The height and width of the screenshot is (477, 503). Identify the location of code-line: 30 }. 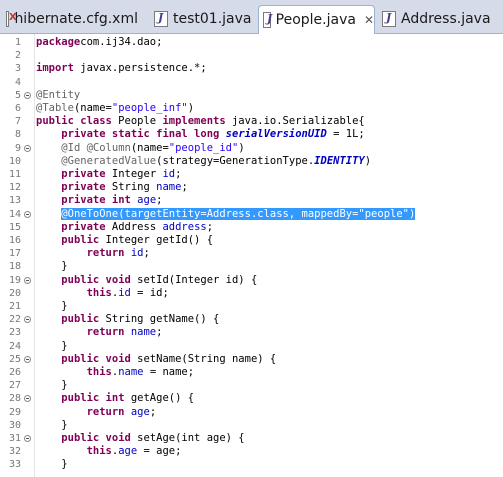
(251, 425).